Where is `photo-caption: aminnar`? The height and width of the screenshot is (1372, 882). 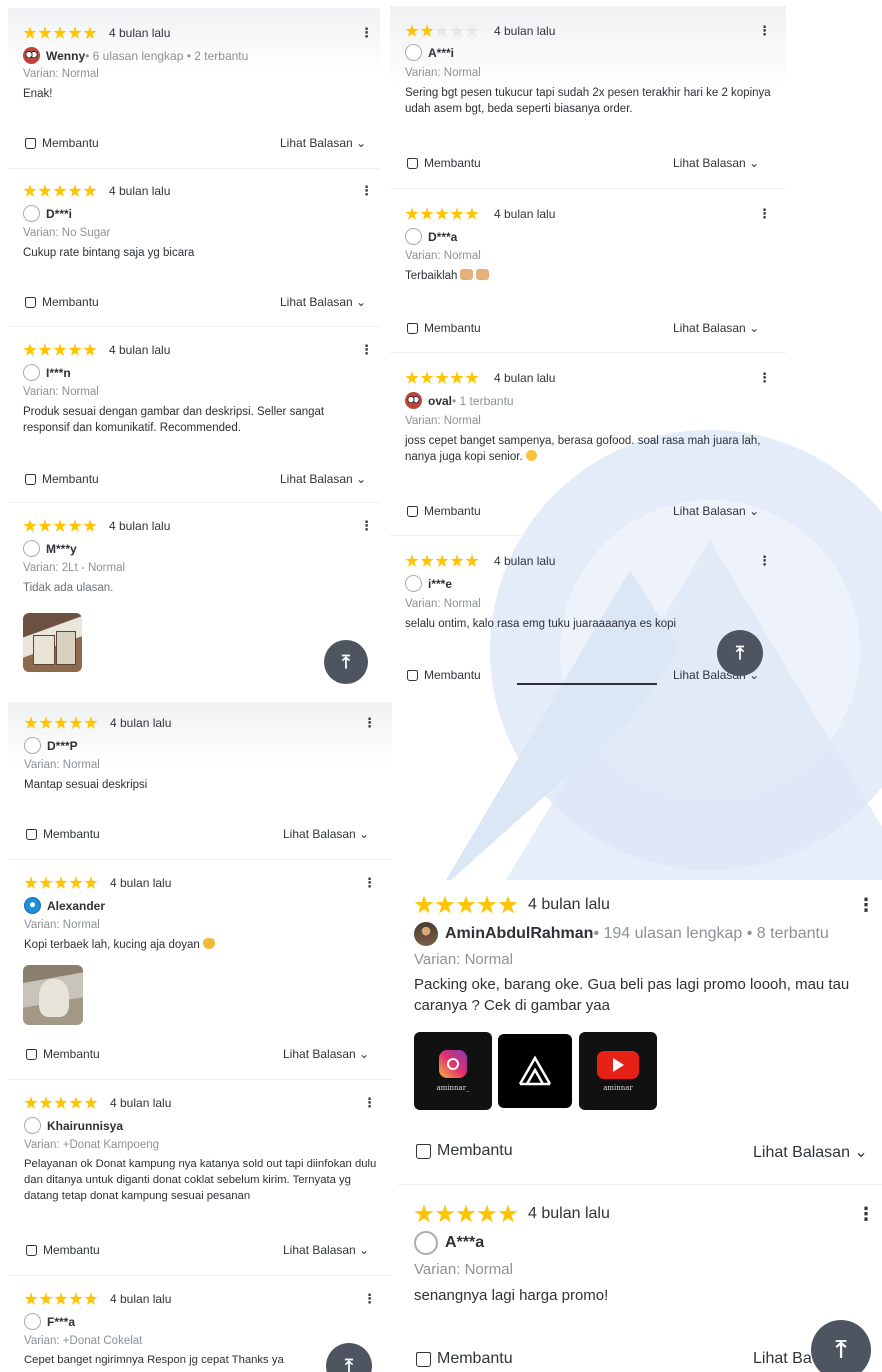 photo-caption: aminnar is located at coordinates (618, 1087).